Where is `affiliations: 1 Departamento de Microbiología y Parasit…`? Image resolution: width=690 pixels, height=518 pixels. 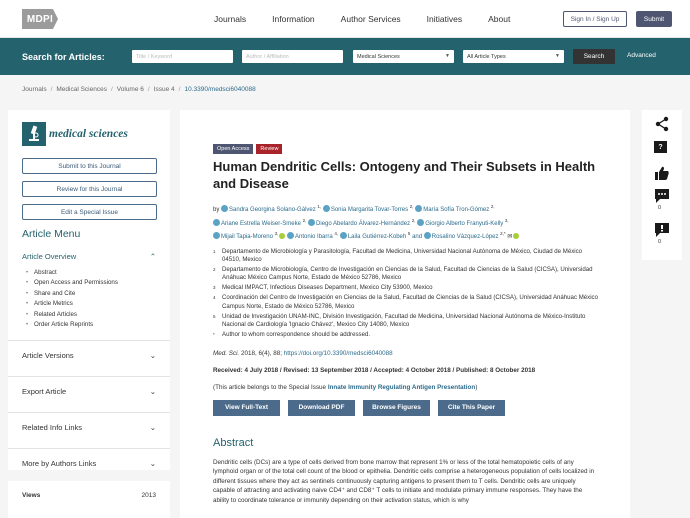
affiliations: 1 Departamento de Microbiología y Parasit… is located at coordinates (405, 294).